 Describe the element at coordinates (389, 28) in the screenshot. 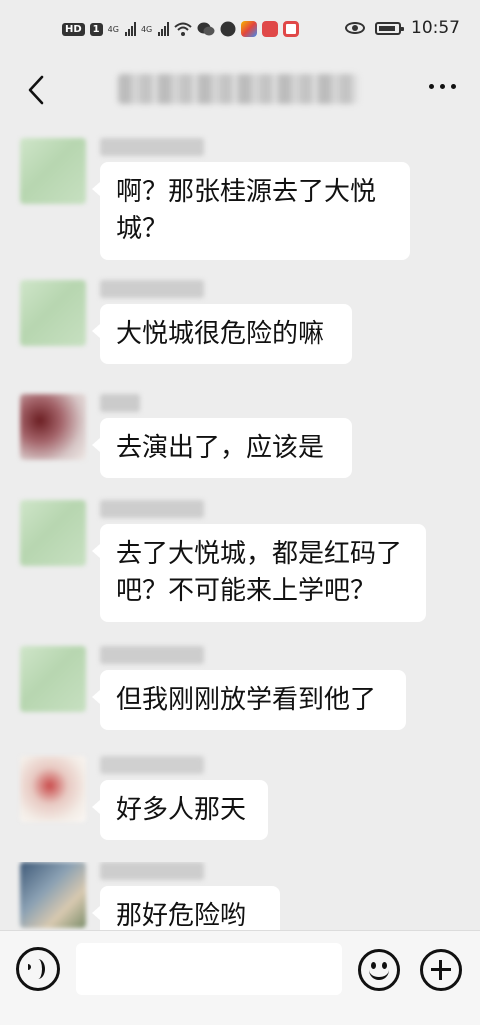

I see `battery-icon` at that location.